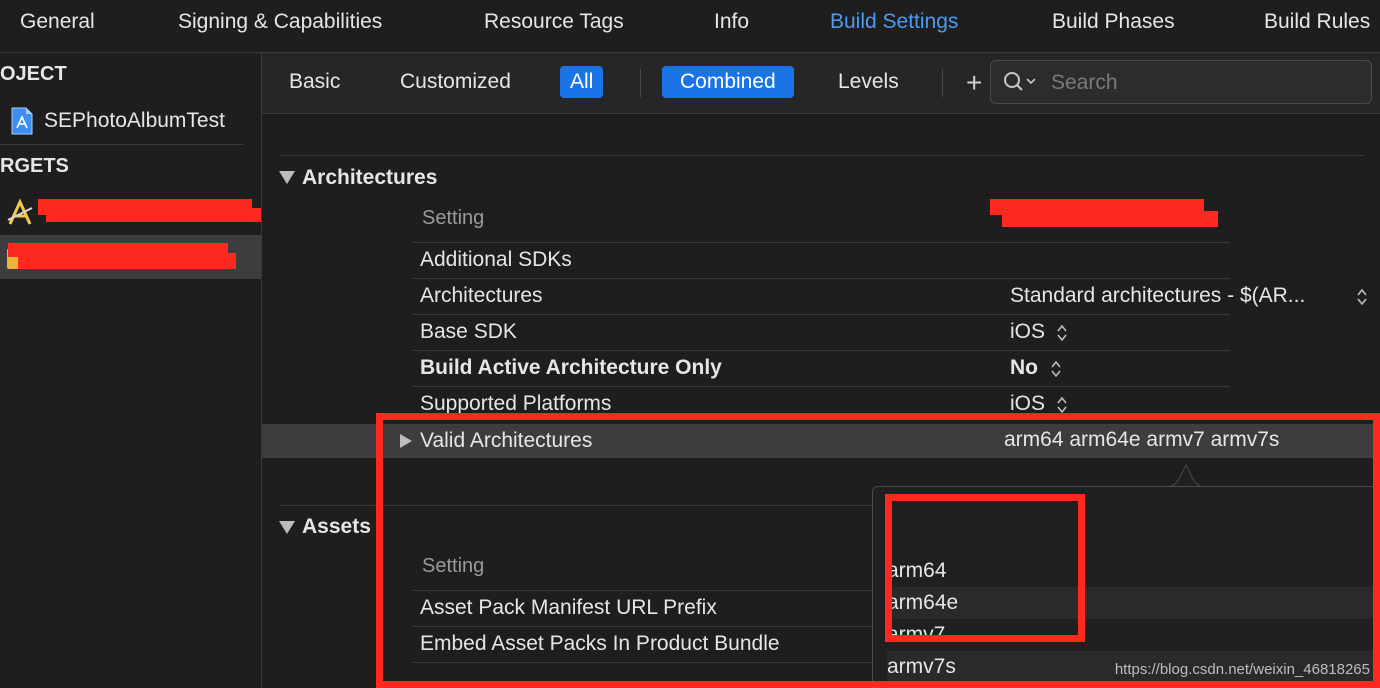  Describe the element at coordinates (731, 22) in the screenshot. I see `tab-info: Info` at that location.